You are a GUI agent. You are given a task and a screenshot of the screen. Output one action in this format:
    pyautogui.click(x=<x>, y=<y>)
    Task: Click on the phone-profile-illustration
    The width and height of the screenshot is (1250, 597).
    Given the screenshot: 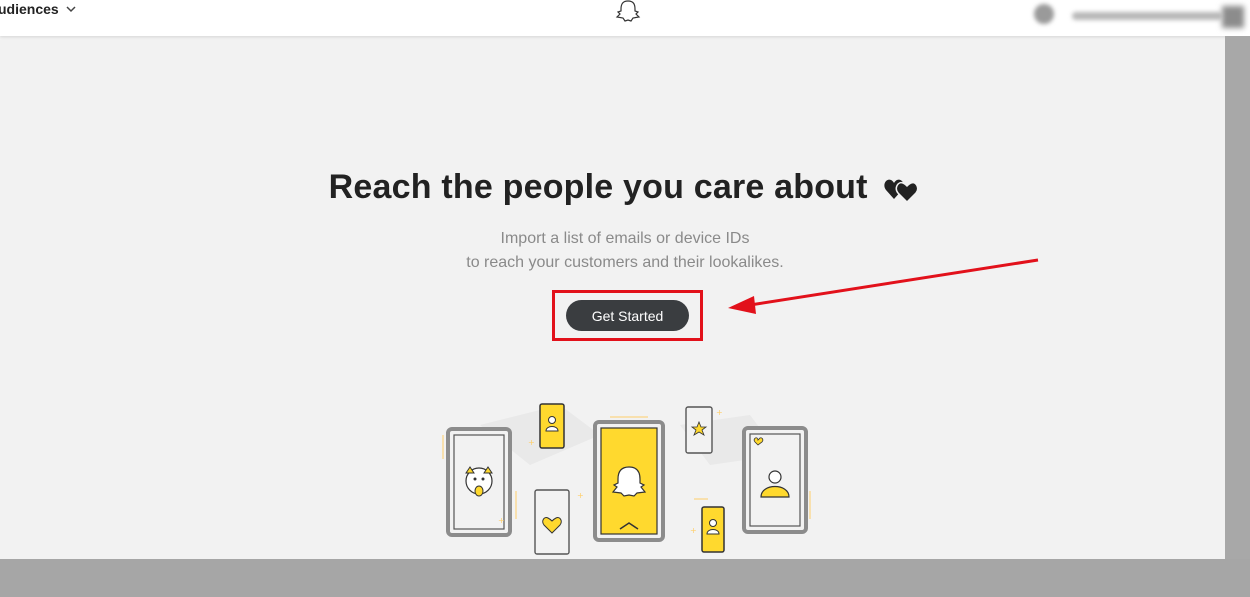 What is the action you would take?
    pyautogui.click(x=776, y=480)
    